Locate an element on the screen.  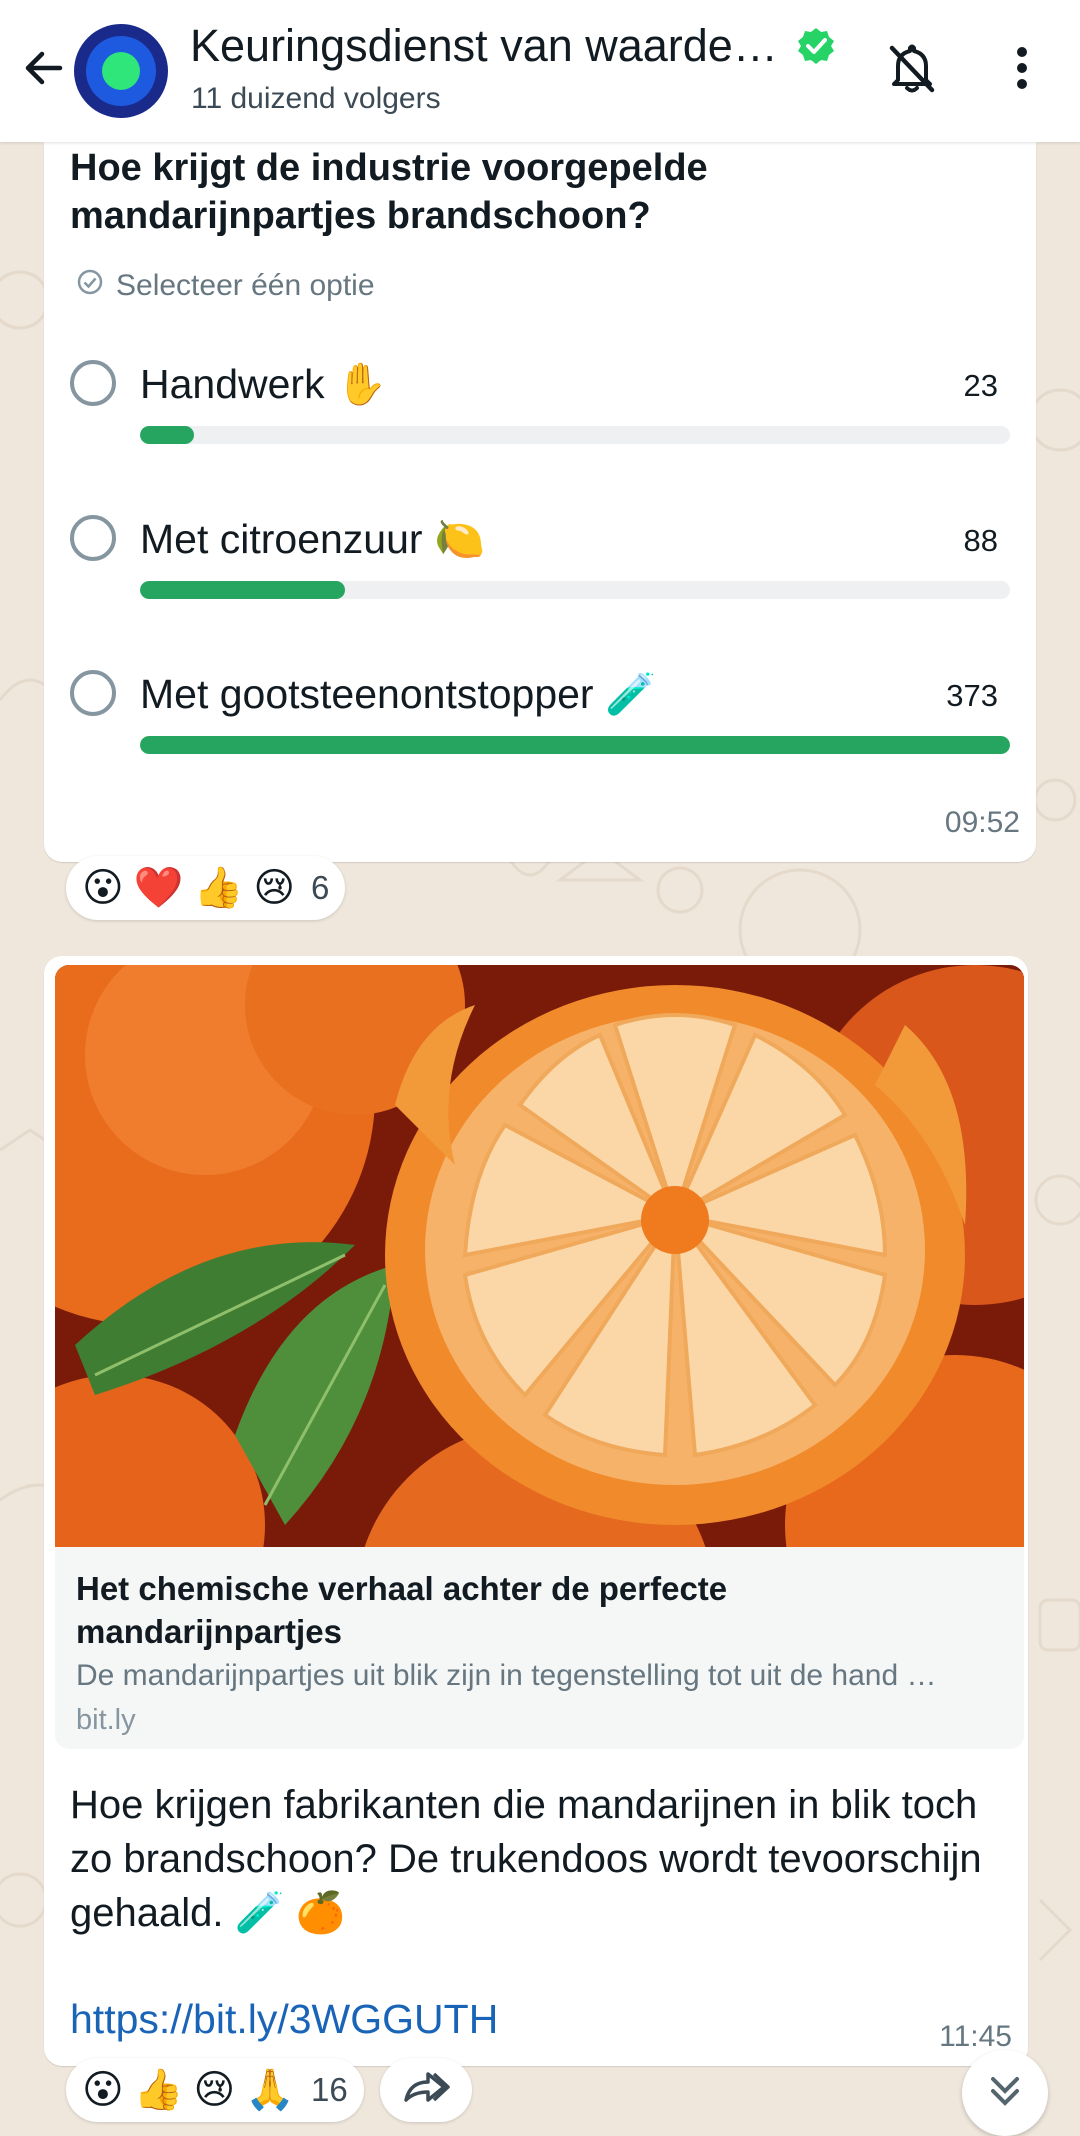
poll-hint: Selecteer één optie is located at coordinates (225, 286).